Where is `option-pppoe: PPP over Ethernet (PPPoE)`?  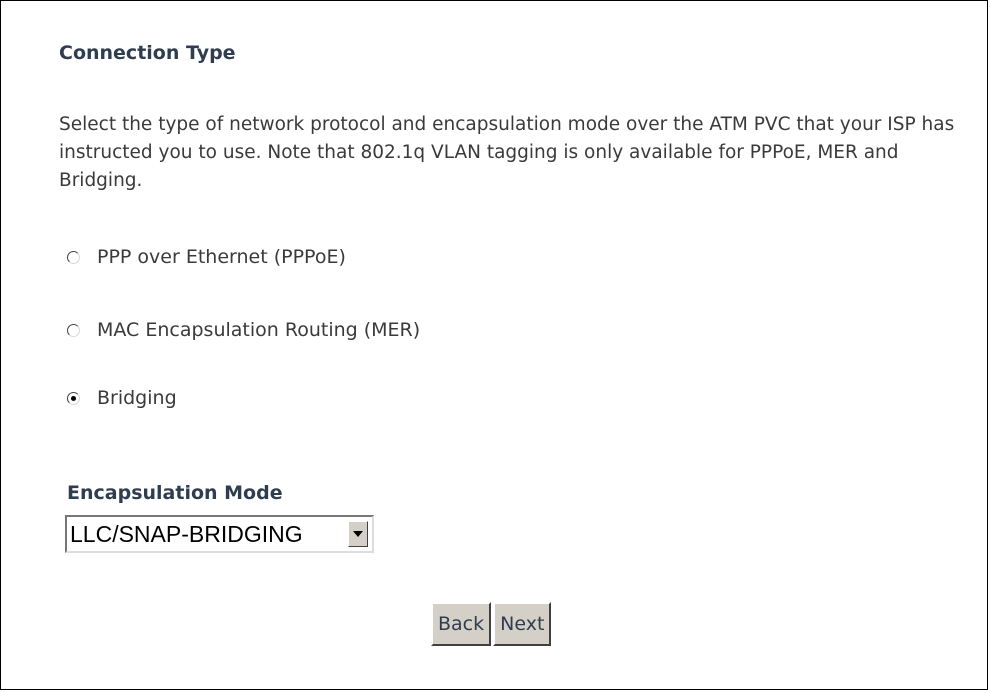 option-pppoe: PPP over Ethernet (PPPoE) is located at coordinates (206, 257).